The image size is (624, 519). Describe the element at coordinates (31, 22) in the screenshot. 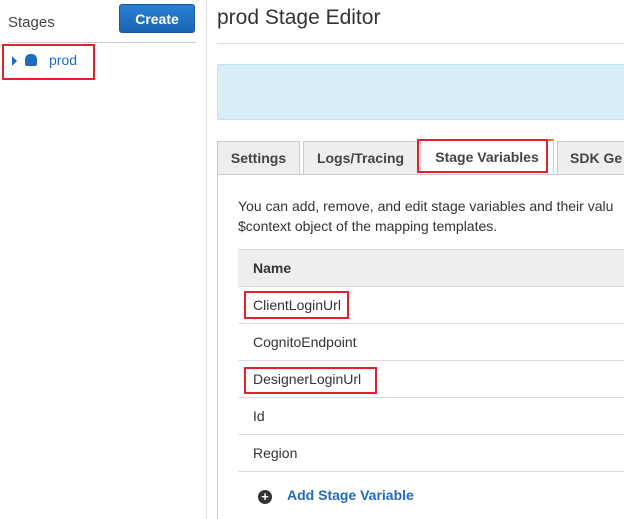

I see `stages-title: Stages` at that location.